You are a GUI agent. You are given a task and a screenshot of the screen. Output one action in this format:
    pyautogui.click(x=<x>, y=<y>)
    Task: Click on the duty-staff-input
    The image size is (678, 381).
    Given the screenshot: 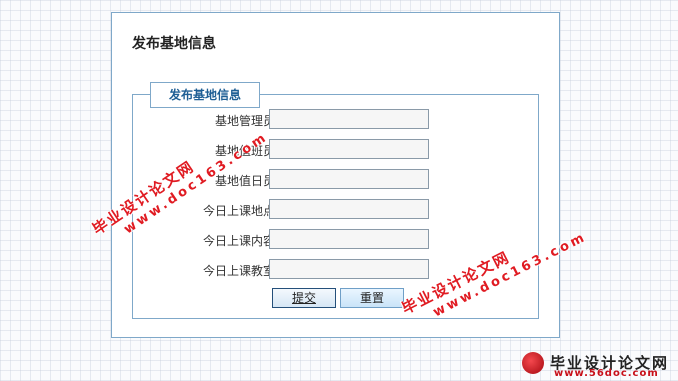 What is the action you would take?
    pyautogui.click(x=349, y=149)
    